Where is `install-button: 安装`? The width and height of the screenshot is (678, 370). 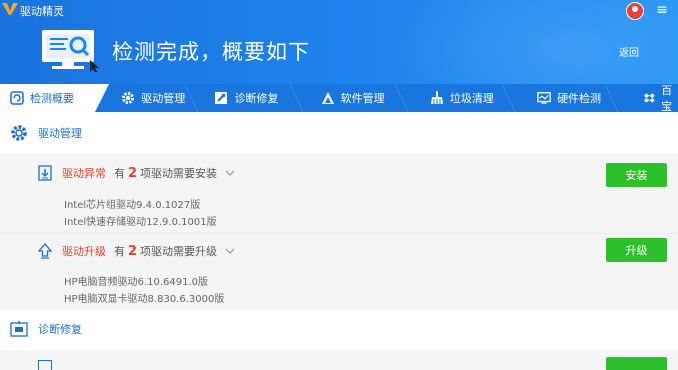 install-button: 安装 is located at coordinates (636, 175).